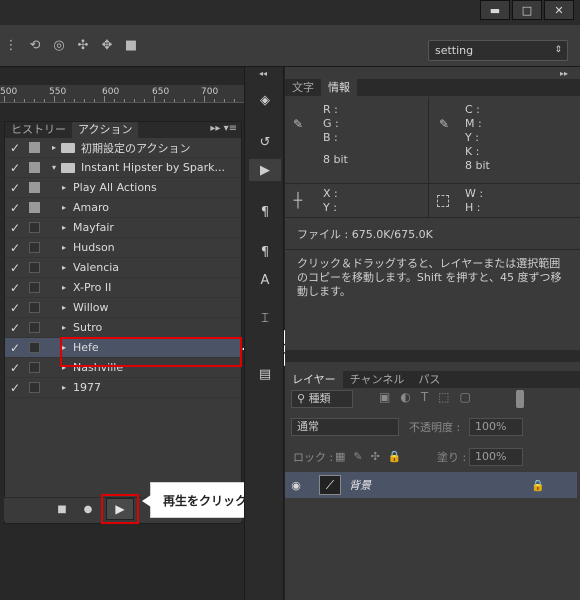 The height and width of the screenshot is (600, 580). What do you see at coordinates (395, 456) in the screenshot?
I see `lock-all-icon: 🔒` at bounding box center [395, 456].